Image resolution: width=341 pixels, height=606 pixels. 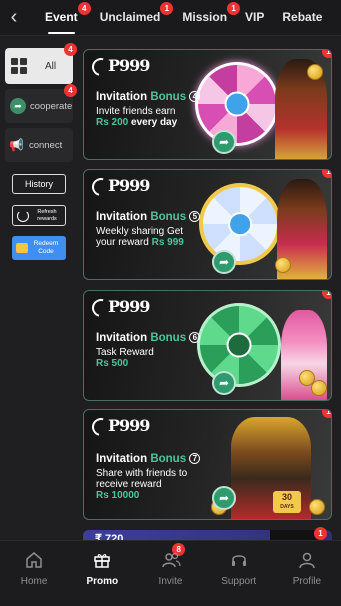 What do you see at coordinates (287, 502) in the screenshot?
I see `days-badge: 30 DAYS` at bounding box center [287, 502].